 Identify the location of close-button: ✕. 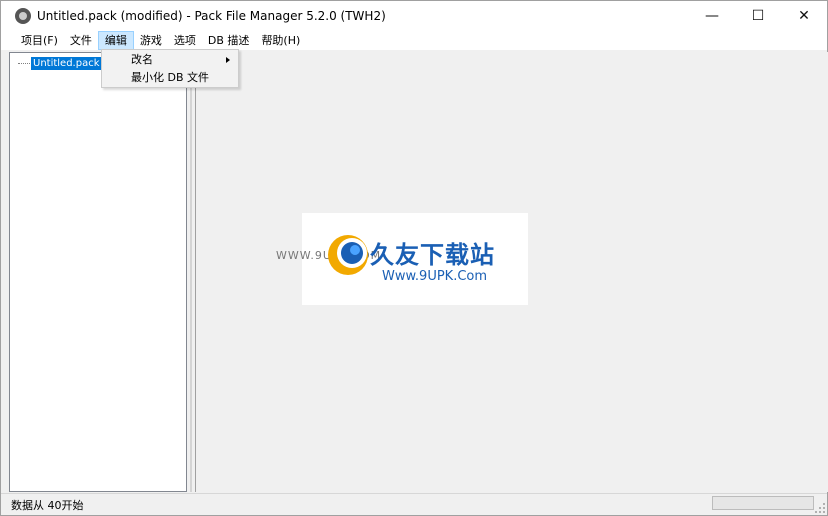
(804, 16).